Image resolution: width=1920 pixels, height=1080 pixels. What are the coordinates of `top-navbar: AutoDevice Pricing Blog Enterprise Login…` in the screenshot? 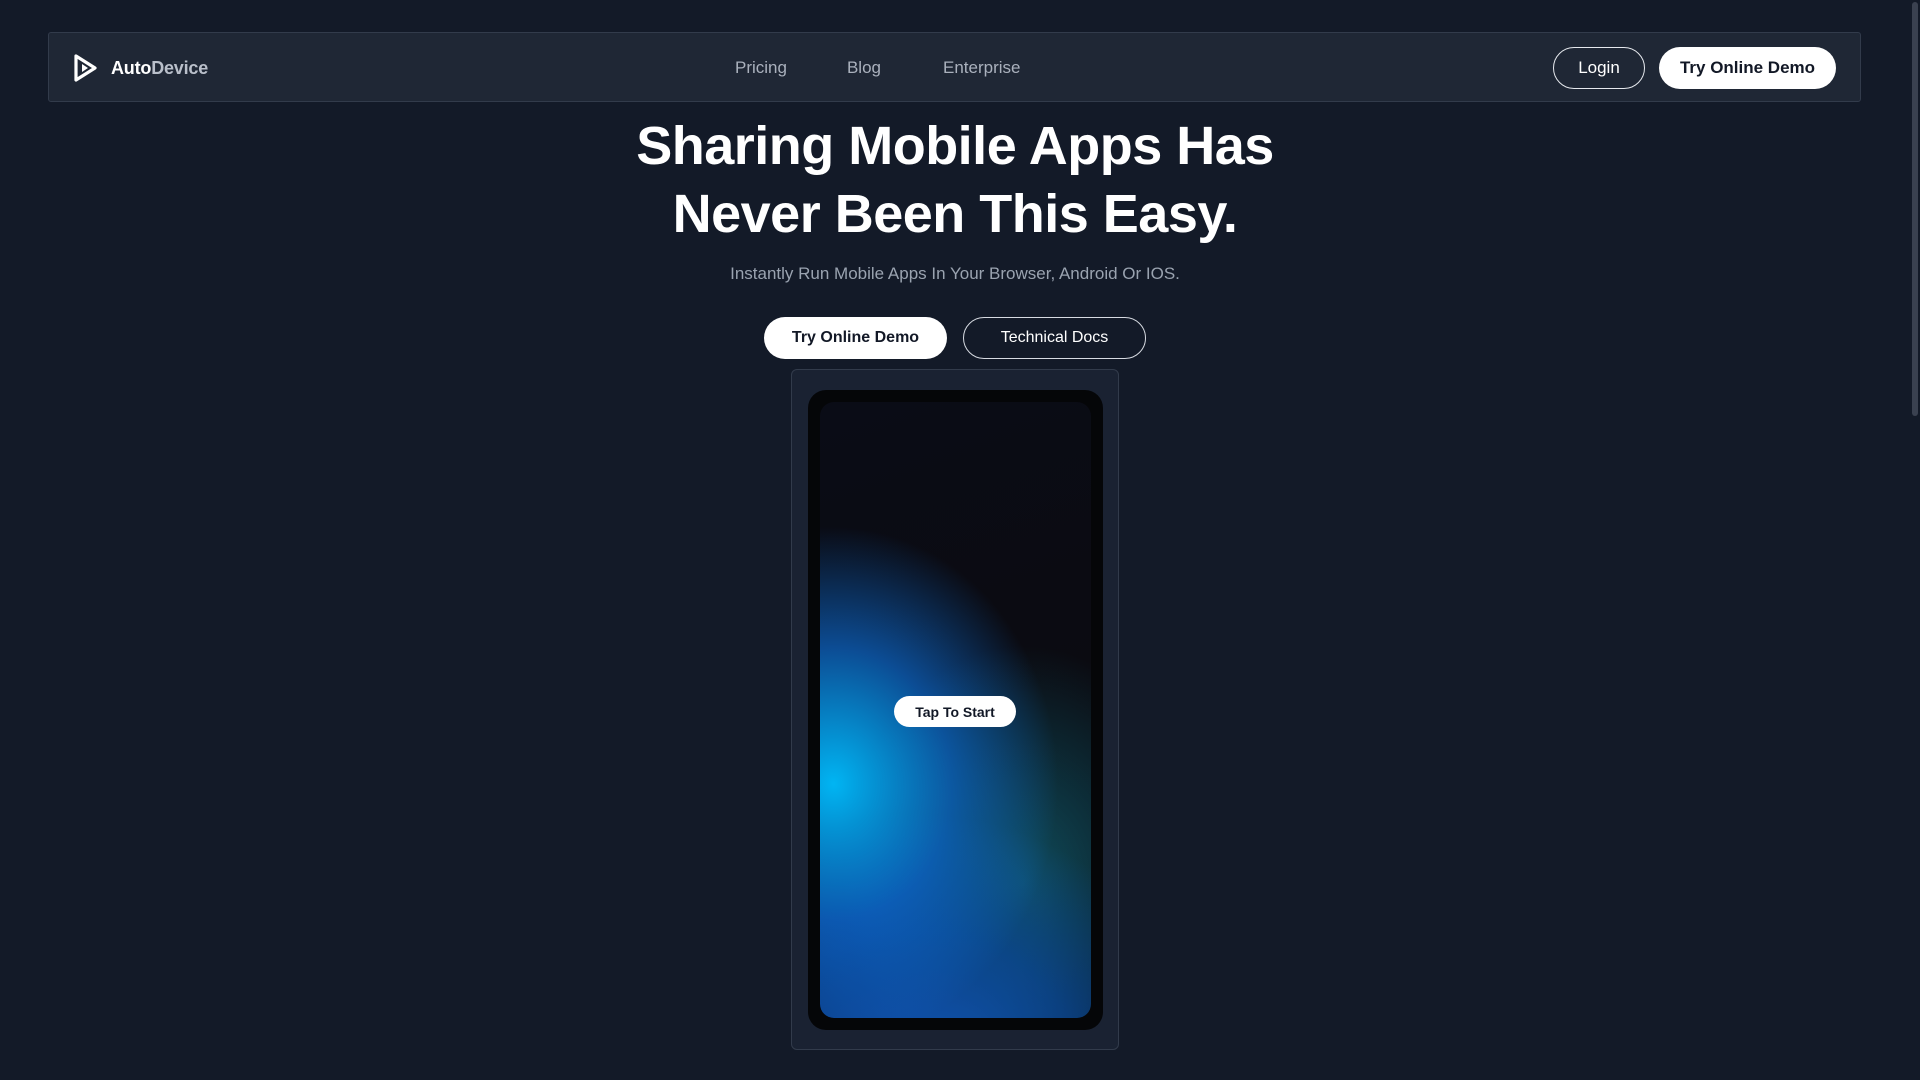 It's located at (954, 67).